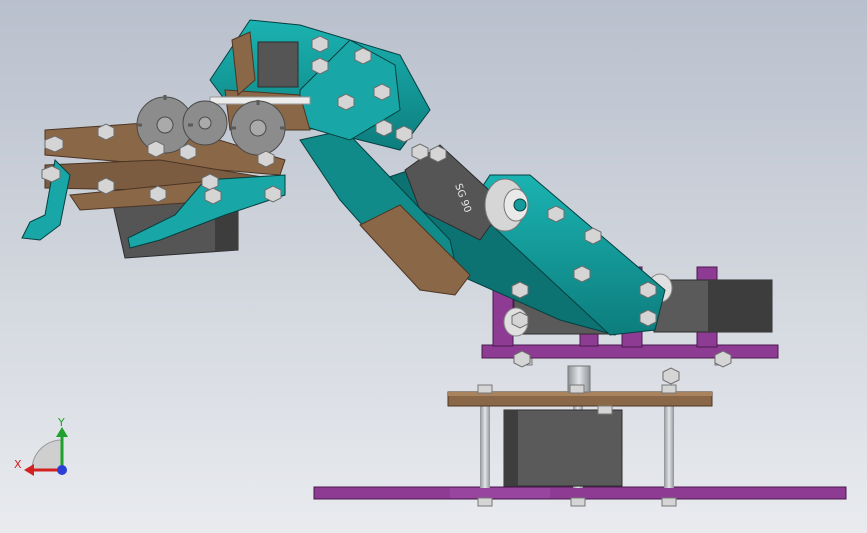 This screenshot has height=533, width=867. Describe the element at coordinates (29, 470) in the screenshot. I see `x-axis-arrow` at that location.